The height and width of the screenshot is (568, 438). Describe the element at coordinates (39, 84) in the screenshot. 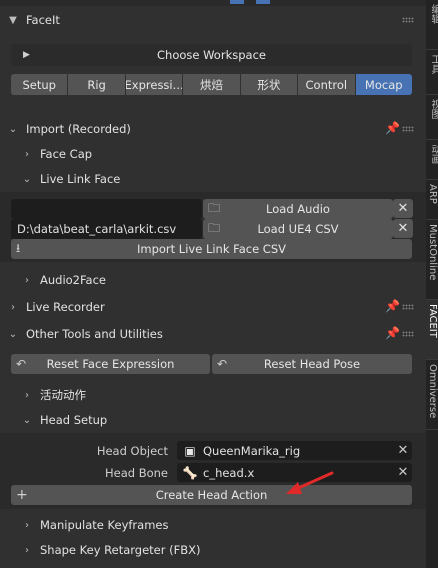

I see `tab-setup: Setup` at that location.